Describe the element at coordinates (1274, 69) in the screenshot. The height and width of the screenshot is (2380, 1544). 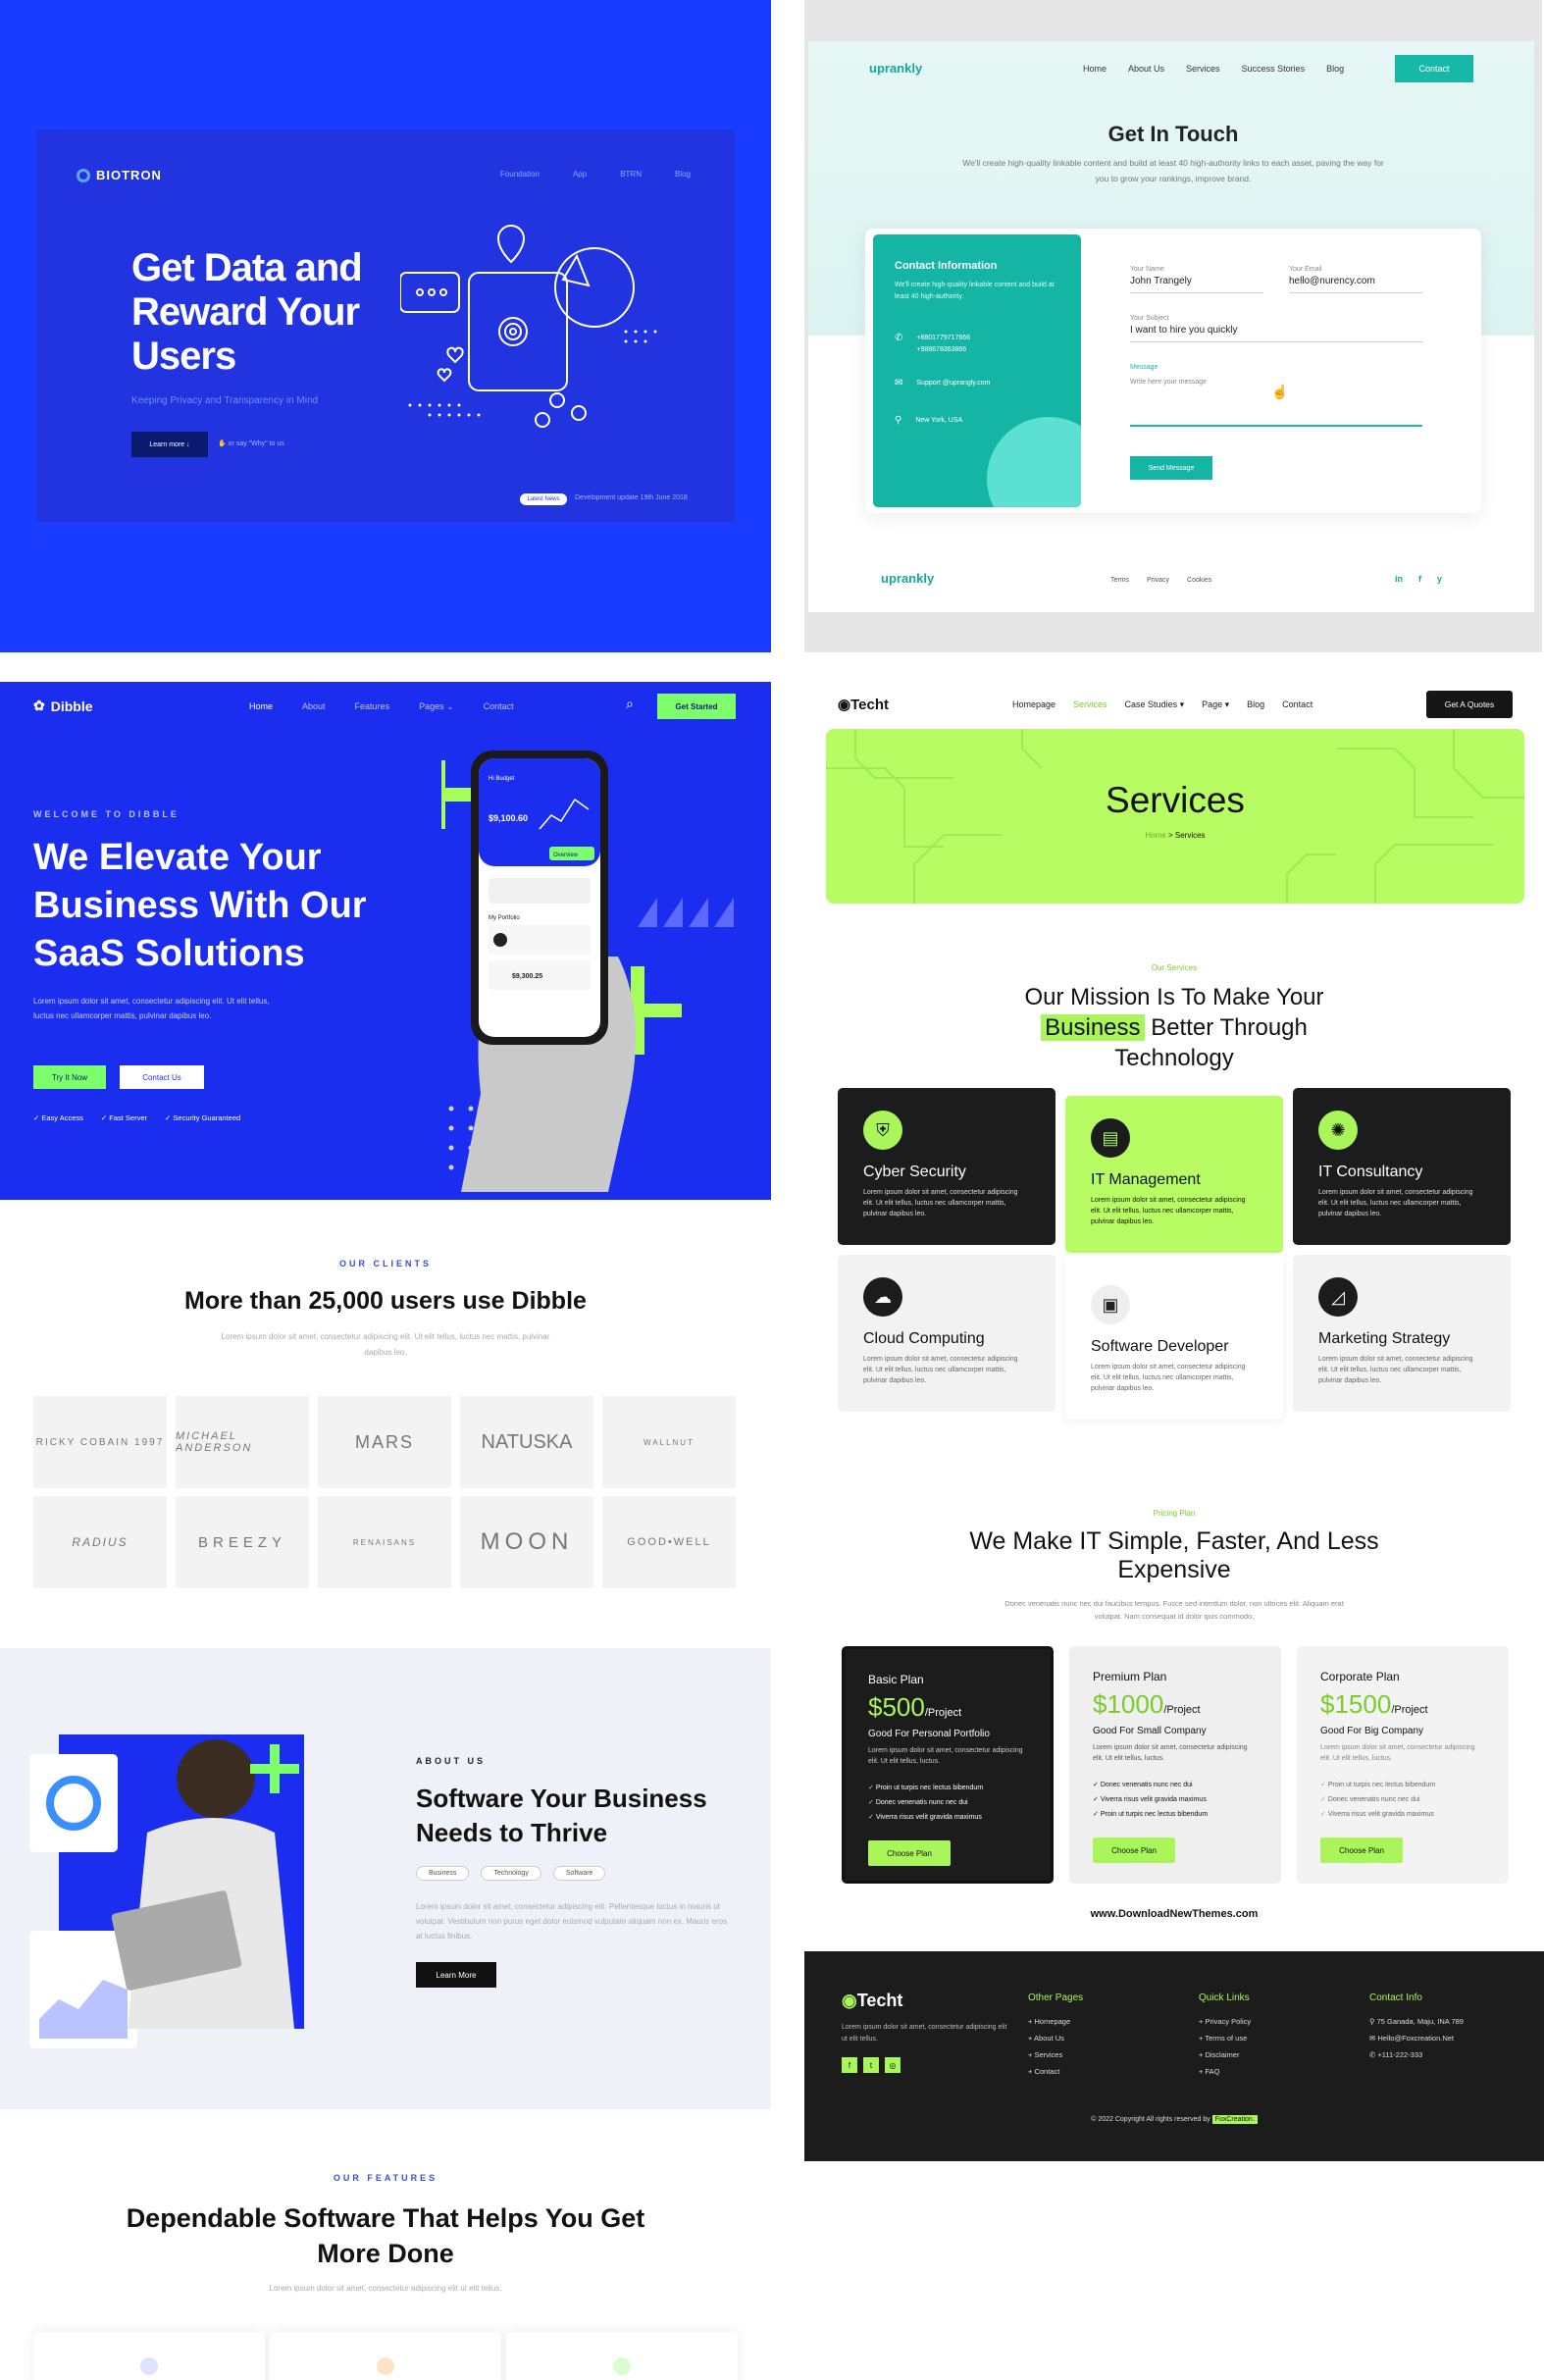
I see `uprankly-nav-success: Success Stories` at that location.